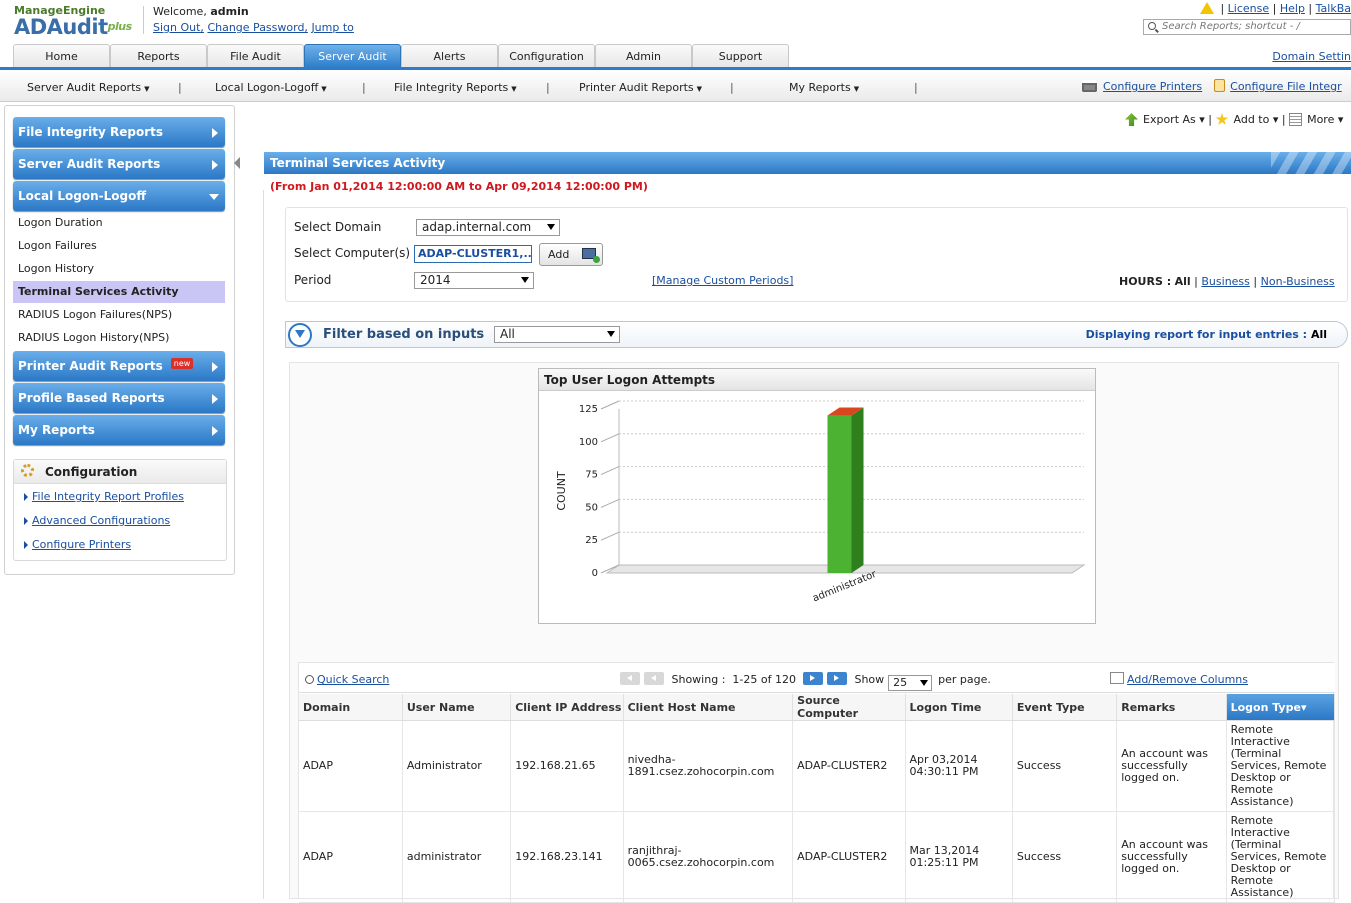  What do you see at coordinates (214, 197) in the screenshot?
I see `chevron-down-icon` at bounding box center [214, 197].